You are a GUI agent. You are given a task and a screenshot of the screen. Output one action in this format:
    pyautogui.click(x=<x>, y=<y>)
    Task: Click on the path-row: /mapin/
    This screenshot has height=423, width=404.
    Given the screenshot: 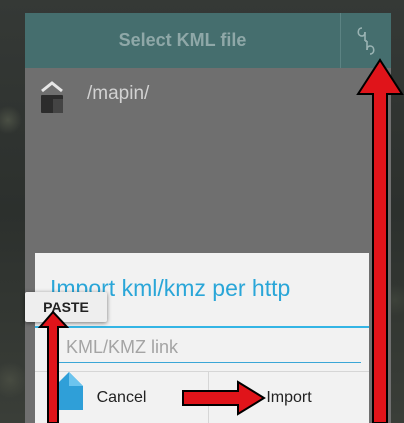 What is the action you would take?
    pyautogui.click(x=208, y=101)
    